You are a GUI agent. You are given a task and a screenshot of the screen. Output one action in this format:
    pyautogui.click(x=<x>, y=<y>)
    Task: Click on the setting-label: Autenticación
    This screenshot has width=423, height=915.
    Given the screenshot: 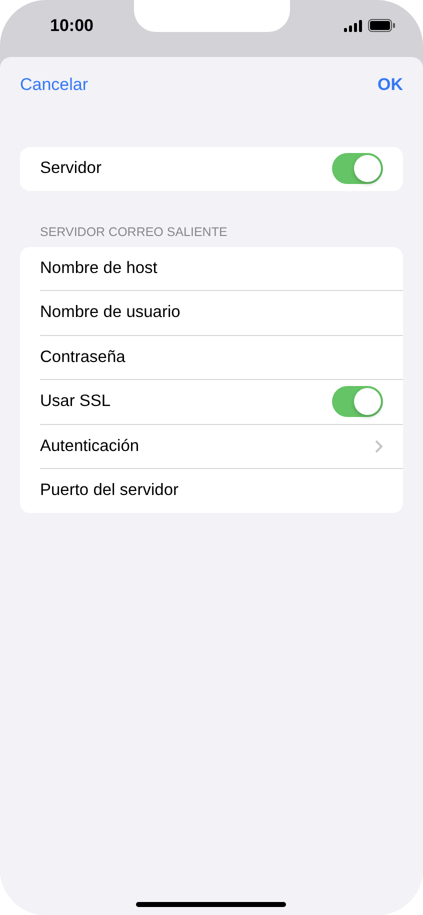 What is the action you would take?
    pyautogui.click(x=90, y=446)
    